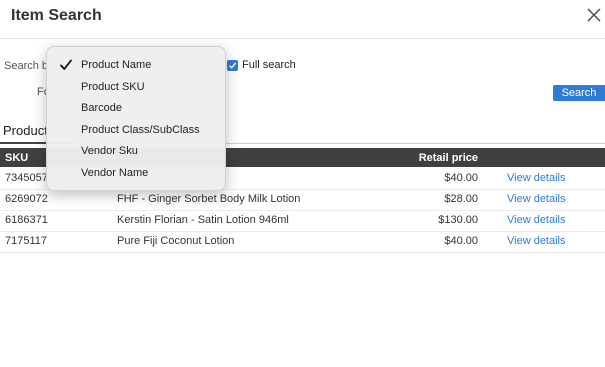 The height and width of the screenshot is (367, 605). I want to click on menu-item-vendor-sku: Vendor Sku, so click(109, 151).